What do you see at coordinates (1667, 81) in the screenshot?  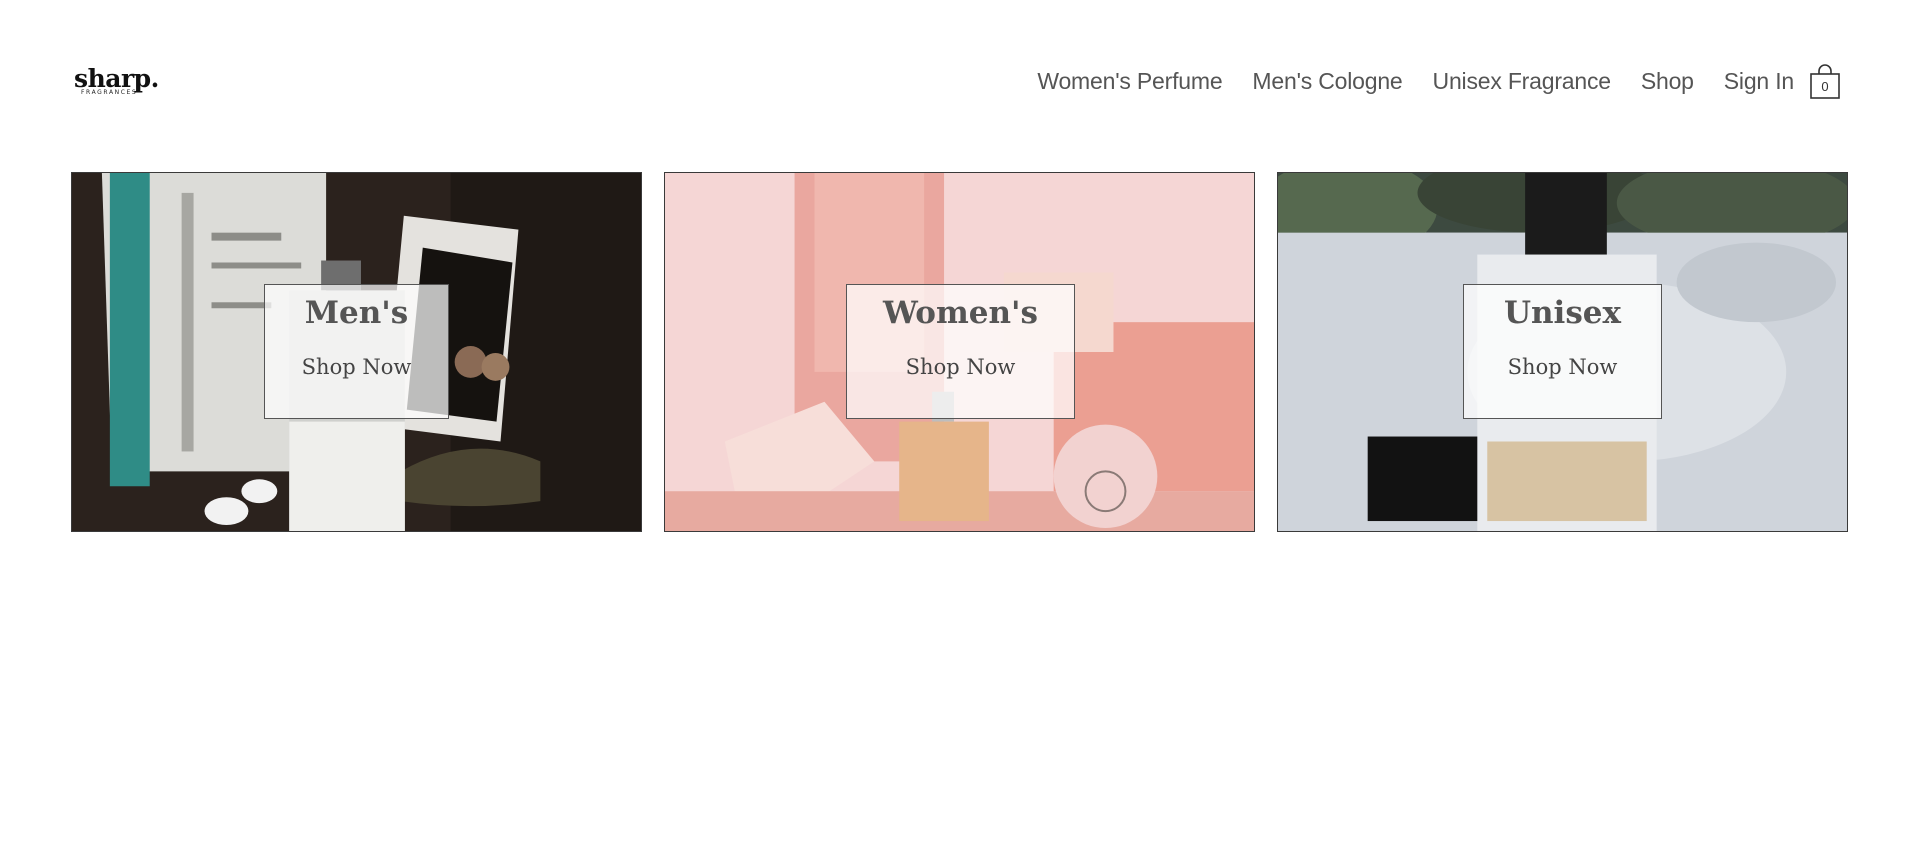 I see `nav-shop: Shop` at bounding box center [1667, 81].